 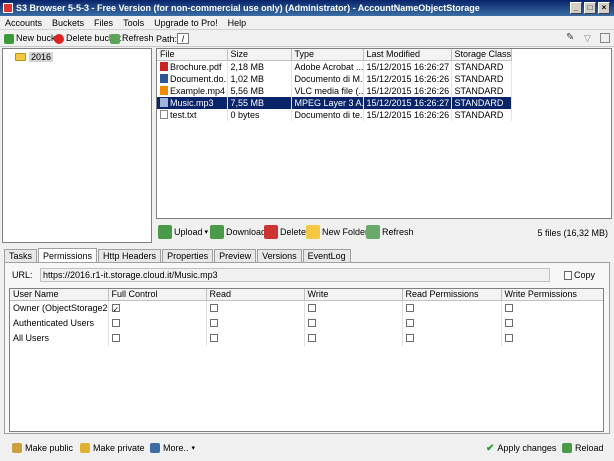 What do you see at coordinates (206, 232) in the screenshot?
I see `chevron-down-icon: ▾` at bounding box center [206, 232].